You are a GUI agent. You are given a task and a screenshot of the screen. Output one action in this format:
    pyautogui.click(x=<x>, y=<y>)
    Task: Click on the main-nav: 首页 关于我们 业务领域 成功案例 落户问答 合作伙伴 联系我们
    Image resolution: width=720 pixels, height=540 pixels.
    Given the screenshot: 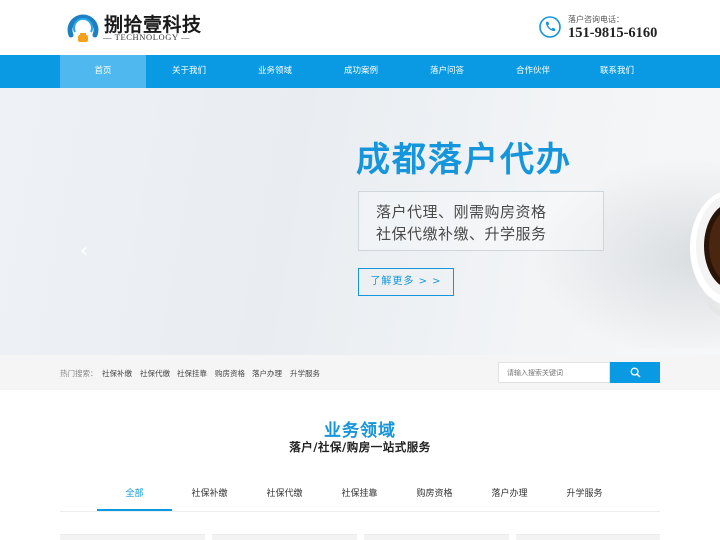 What is the action you would take?
    pyautogui.click(x=360, y=71)
    